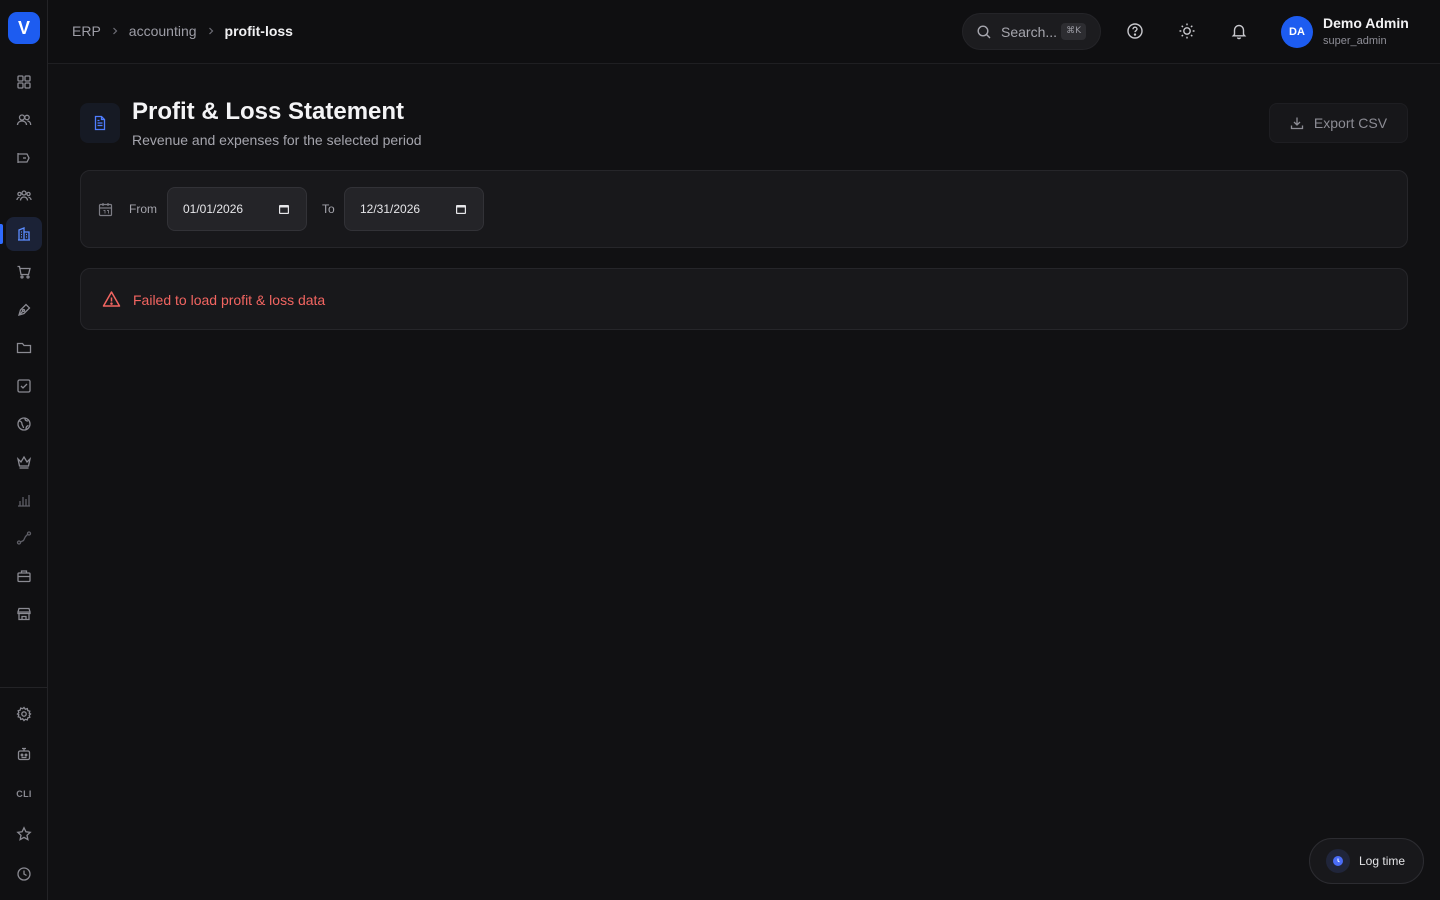  What do you see at coordinates (105, 210) in the screenshot?
I see `calendar-icon` at bounding box center [105, 210].